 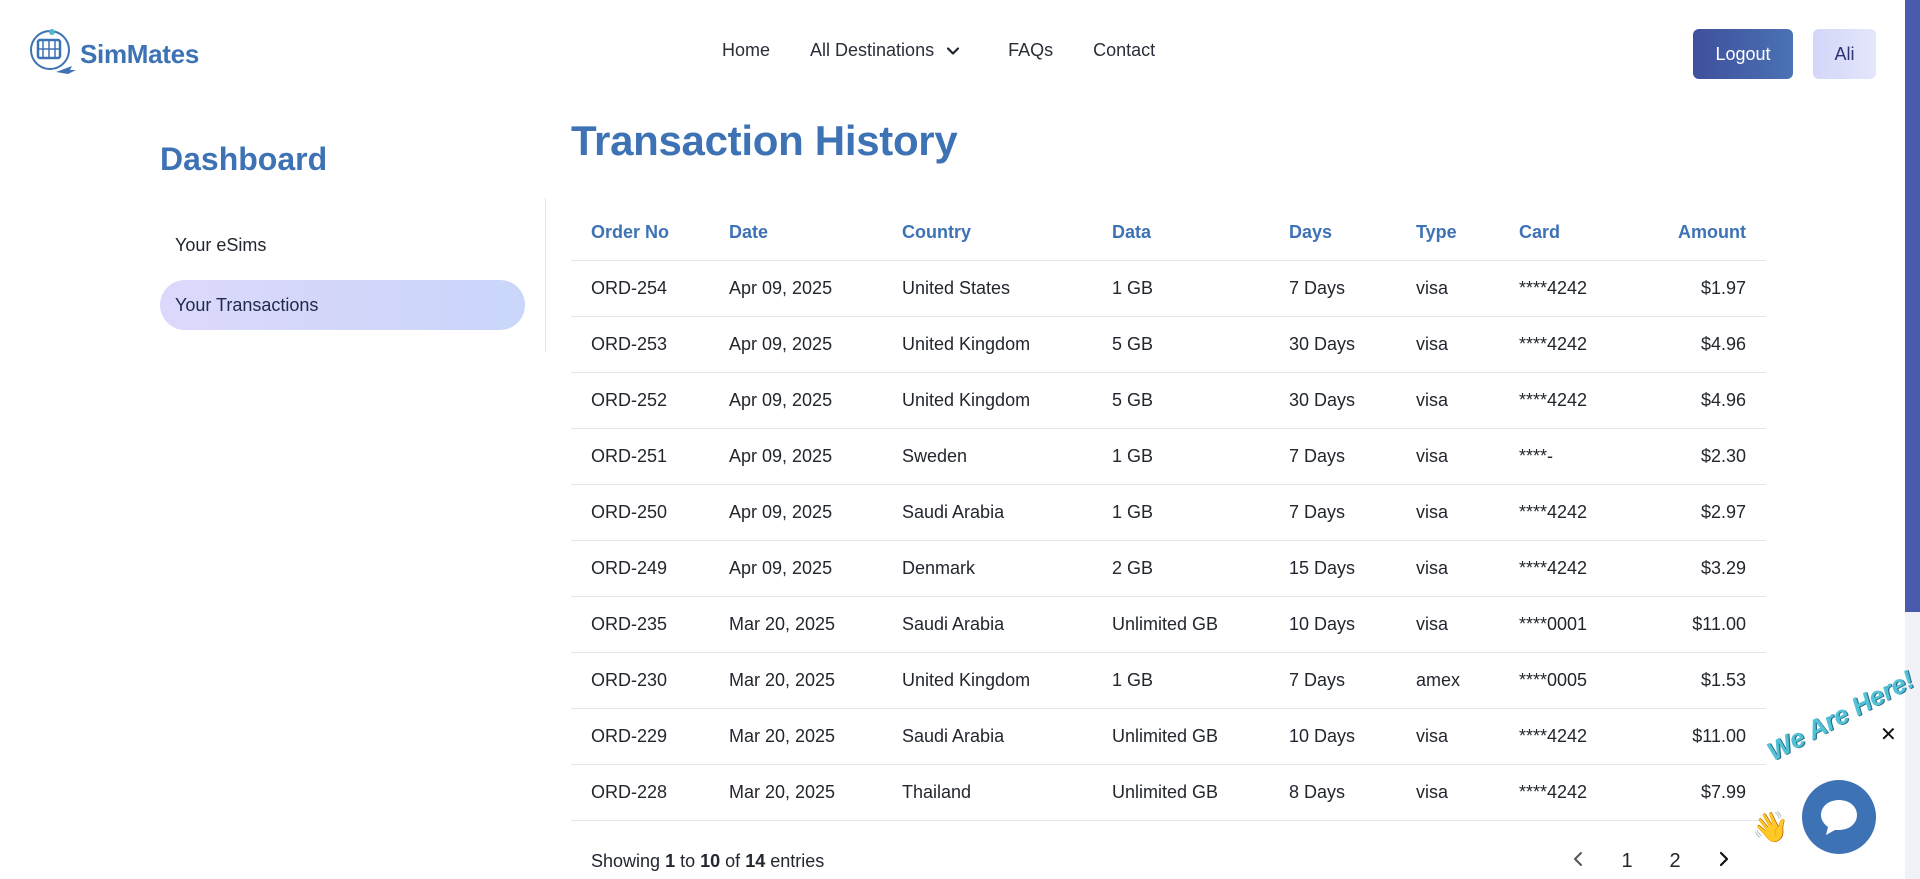 What do you see at coordinates (626, 861) in the screenshot?
I see `entries-showing: Showing` at bounding box center [626, 861].